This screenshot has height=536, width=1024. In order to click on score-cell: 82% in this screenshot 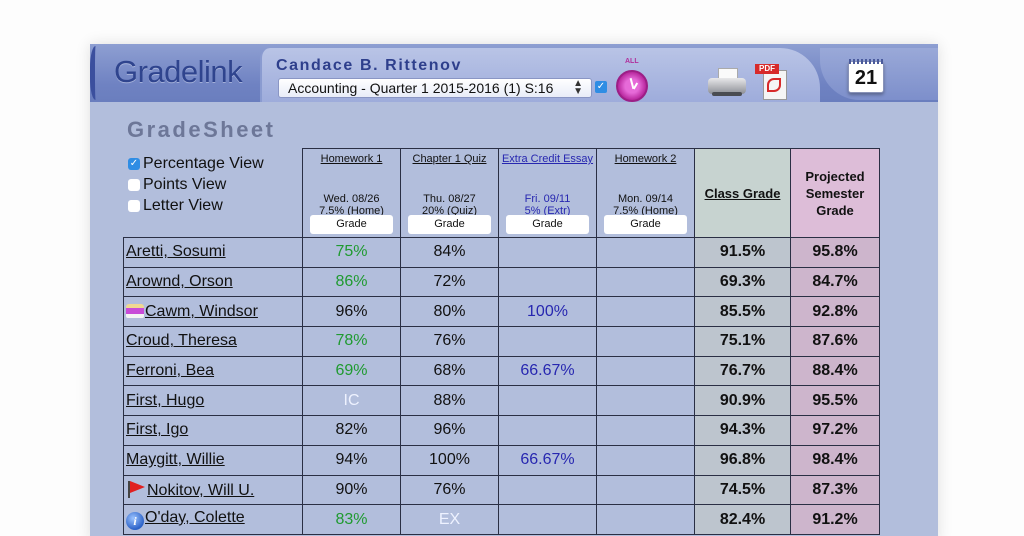, I will do `click(351, 430)`.